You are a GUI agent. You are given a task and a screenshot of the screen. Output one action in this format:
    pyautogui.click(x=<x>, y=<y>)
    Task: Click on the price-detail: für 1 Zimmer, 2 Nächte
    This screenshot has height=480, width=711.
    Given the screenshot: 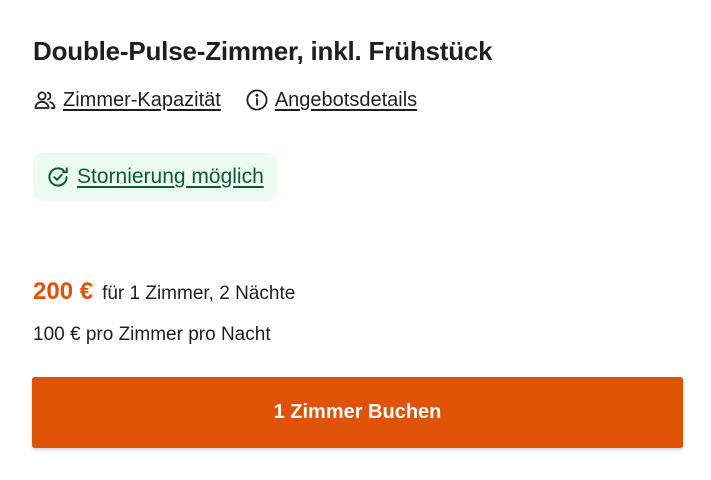 What is the action you would take?
    pyautogui.click(x=199, y=293)
    